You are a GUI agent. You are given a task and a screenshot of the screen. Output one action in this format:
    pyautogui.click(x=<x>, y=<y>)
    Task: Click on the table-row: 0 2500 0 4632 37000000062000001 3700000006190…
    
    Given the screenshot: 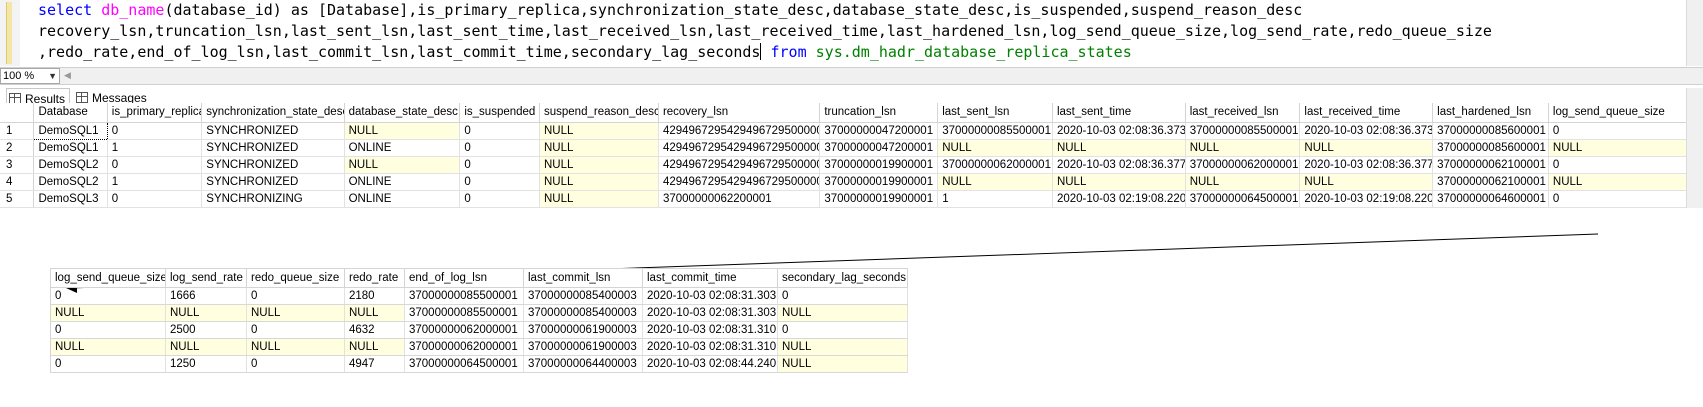 What is the action you would take?
    pyautogui.click(x=479, y=330)
    